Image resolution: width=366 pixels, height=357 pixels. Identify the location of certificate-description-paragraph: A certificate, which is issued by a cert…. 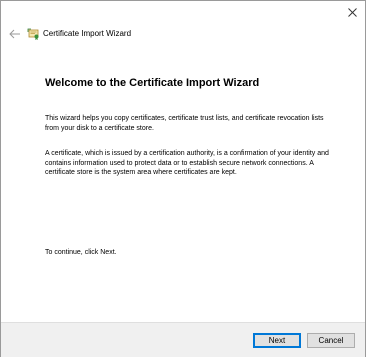
(187, 163).